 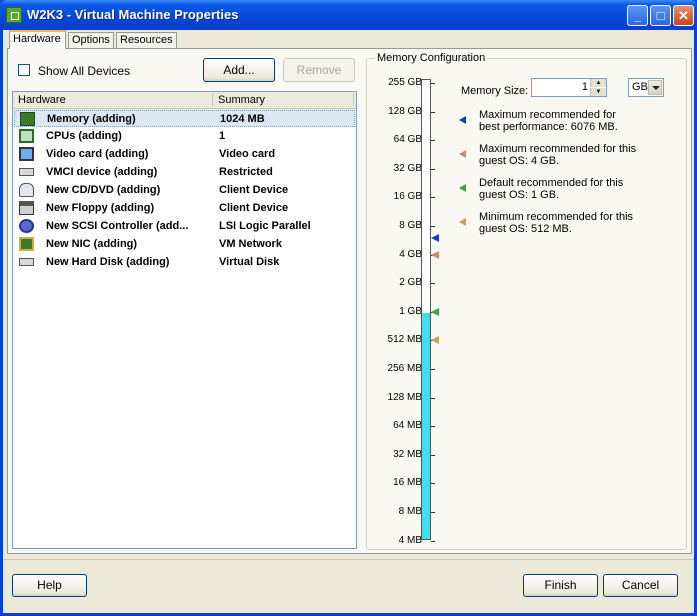 What do you see at coordinates (37, 39) in the screenshot?
I see `tab-hardware: Hardware` at bounding box center [37, 39].